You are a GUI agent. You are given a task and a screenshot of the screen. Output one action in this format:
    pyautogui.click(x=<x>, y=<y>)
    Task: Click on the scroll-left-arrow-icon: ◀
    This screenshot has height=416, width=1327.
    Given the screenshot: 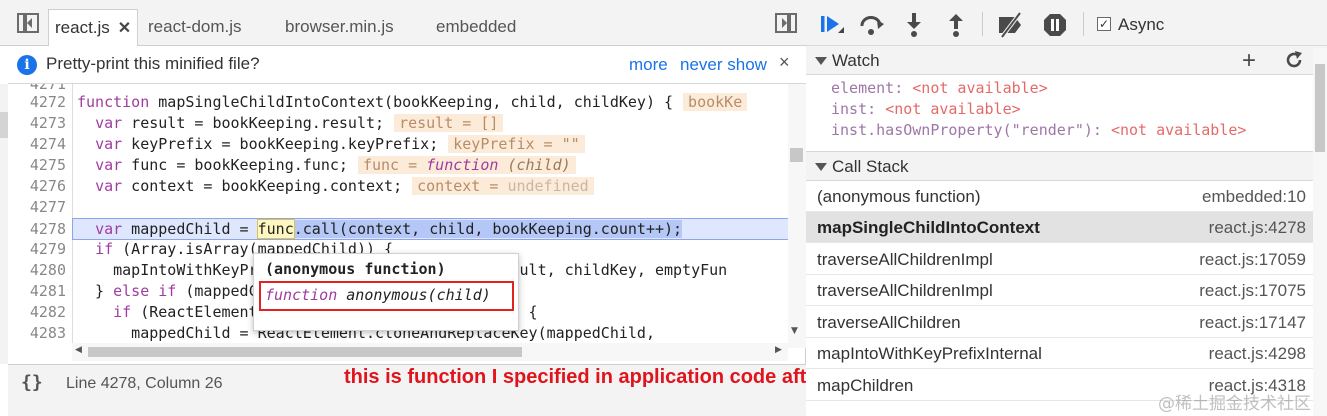 What is the action you would take?
    pyautogui.click(x=78, y=350)
    